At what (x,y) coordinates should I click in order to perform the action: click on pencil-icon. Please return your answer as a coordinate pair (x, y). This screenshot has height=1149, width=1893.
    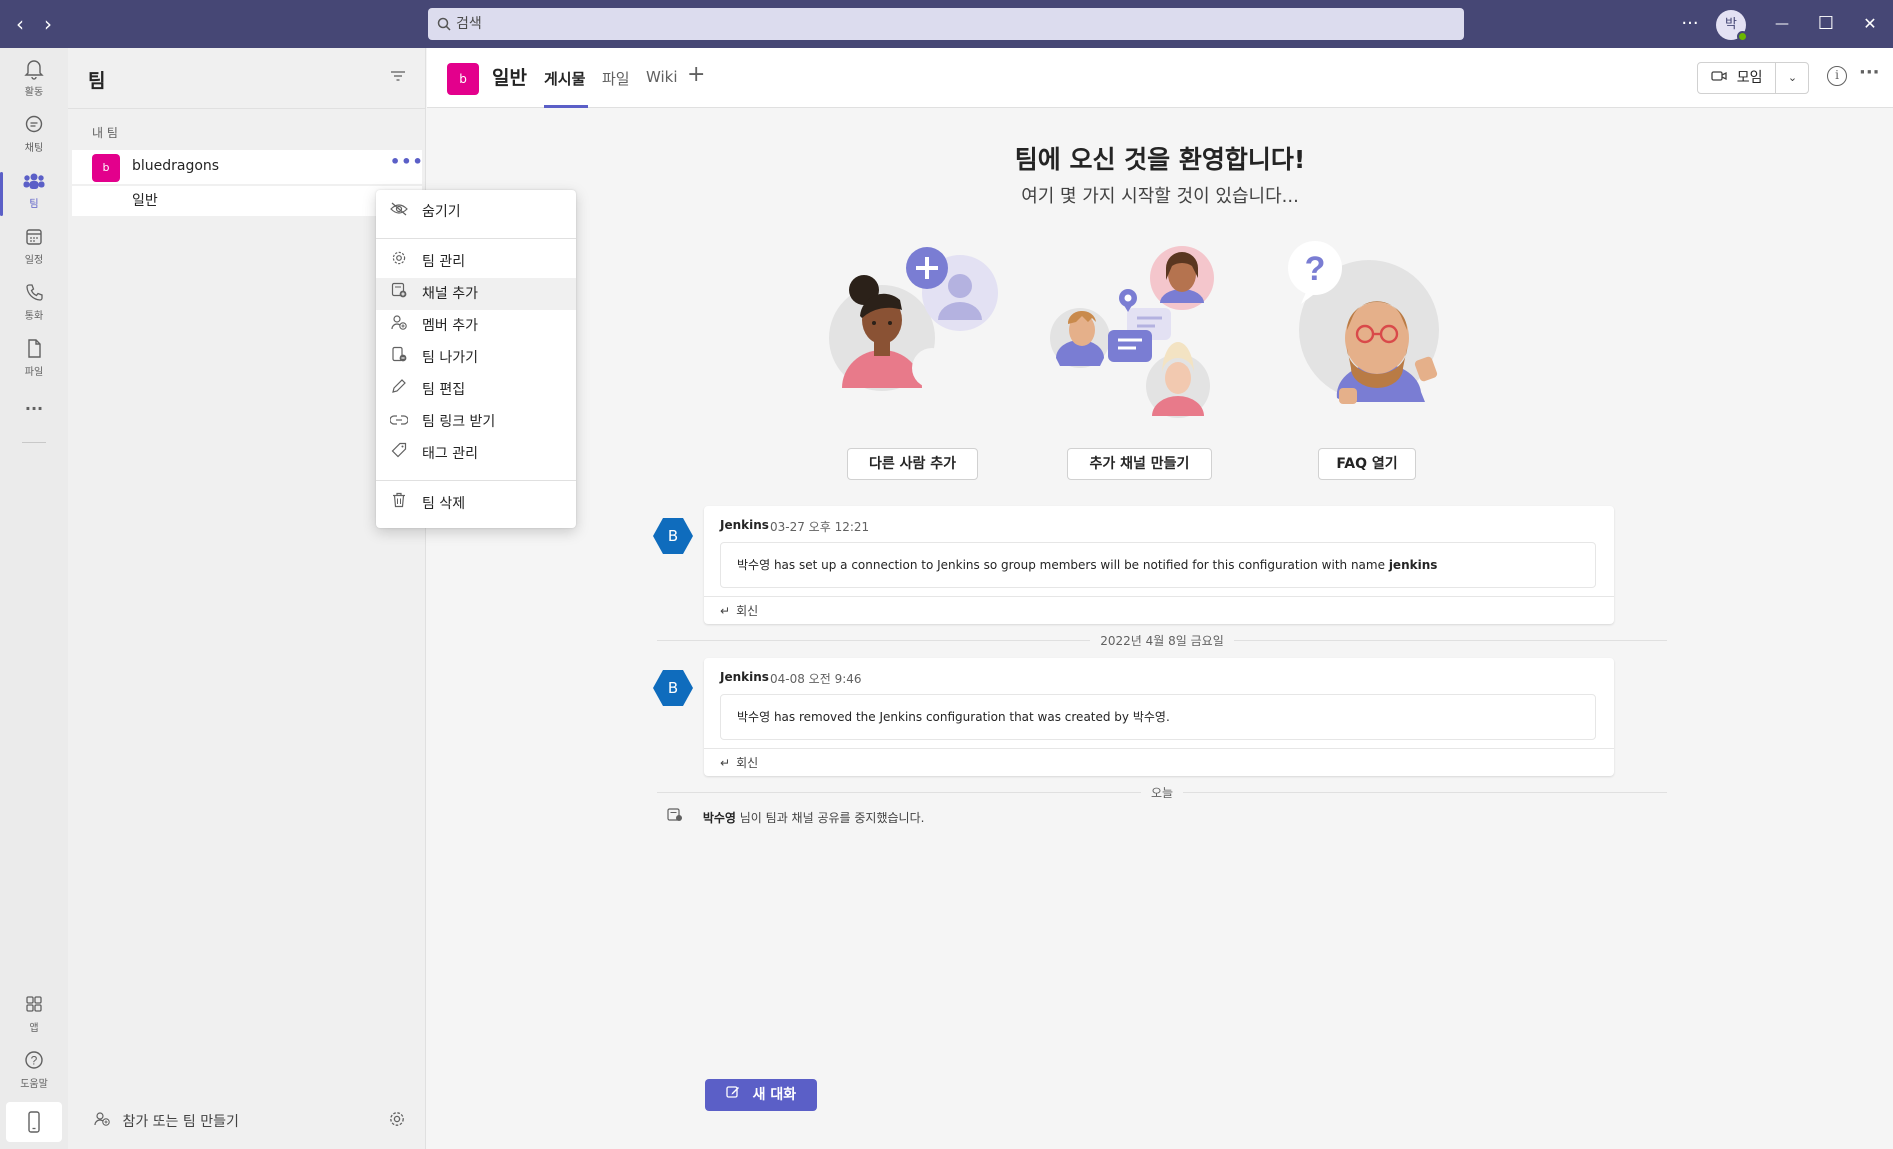
    Looking at the image, I should click on (399, 390).